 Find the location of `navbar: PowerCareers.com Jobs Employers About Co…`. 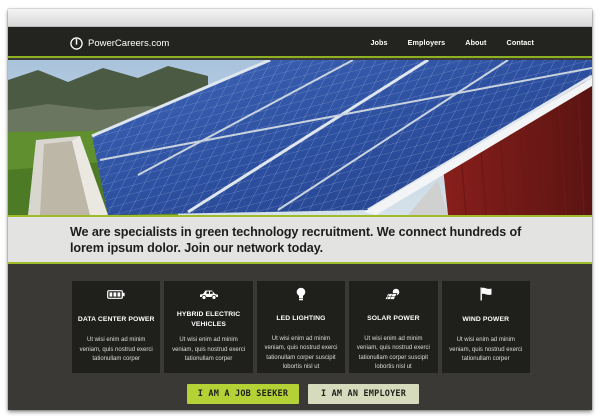

navbar: PowerCareers.com Jobs Employers About Co… is located at coordinates (300, 42).